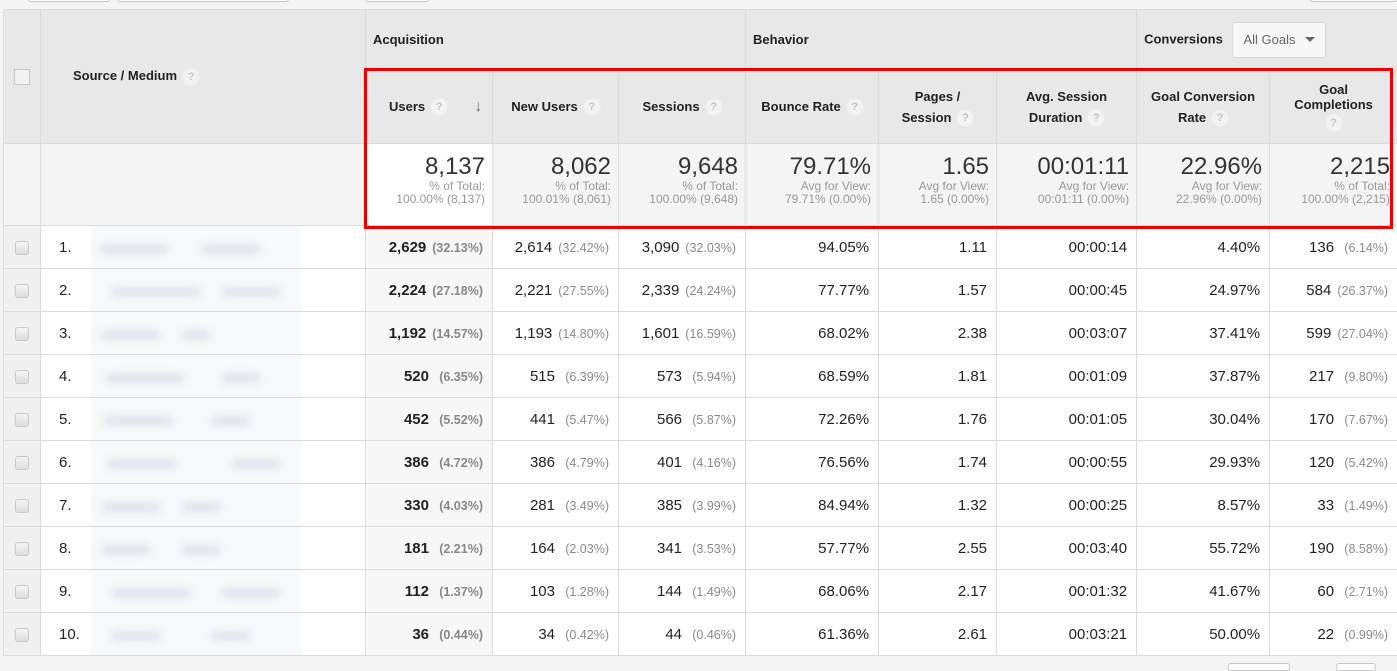  What do you see at coordinates (1279, 40) in the screenshot?
I see `goal-selector-dropdown: All Goals` at bounding box center [1279, 40].